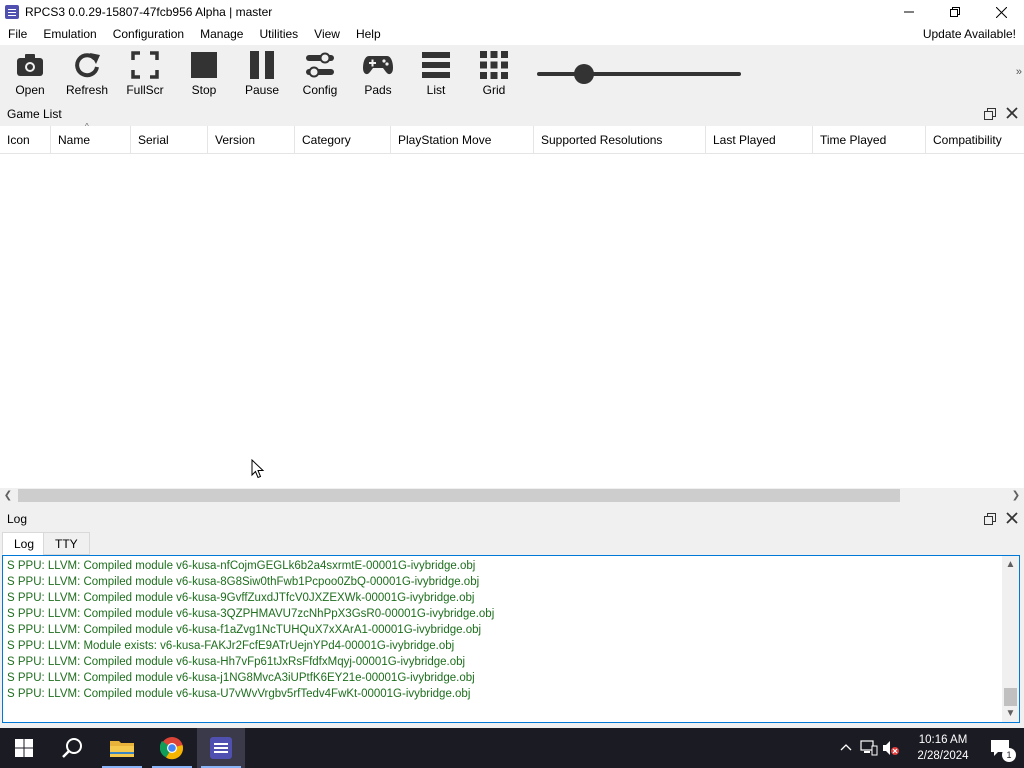 This screenshot has width=1024, height=768. Describe the element at coordinates (494, 65) in the screenshot. I see `grid-icon` at that location.